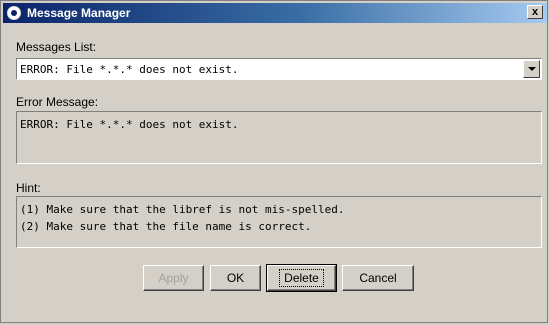  Describe the element at coordinates (279, 69) in the screenshot. I see `messages-list-dropdown: ERROR: File *.*.* does not exist.` at that location.